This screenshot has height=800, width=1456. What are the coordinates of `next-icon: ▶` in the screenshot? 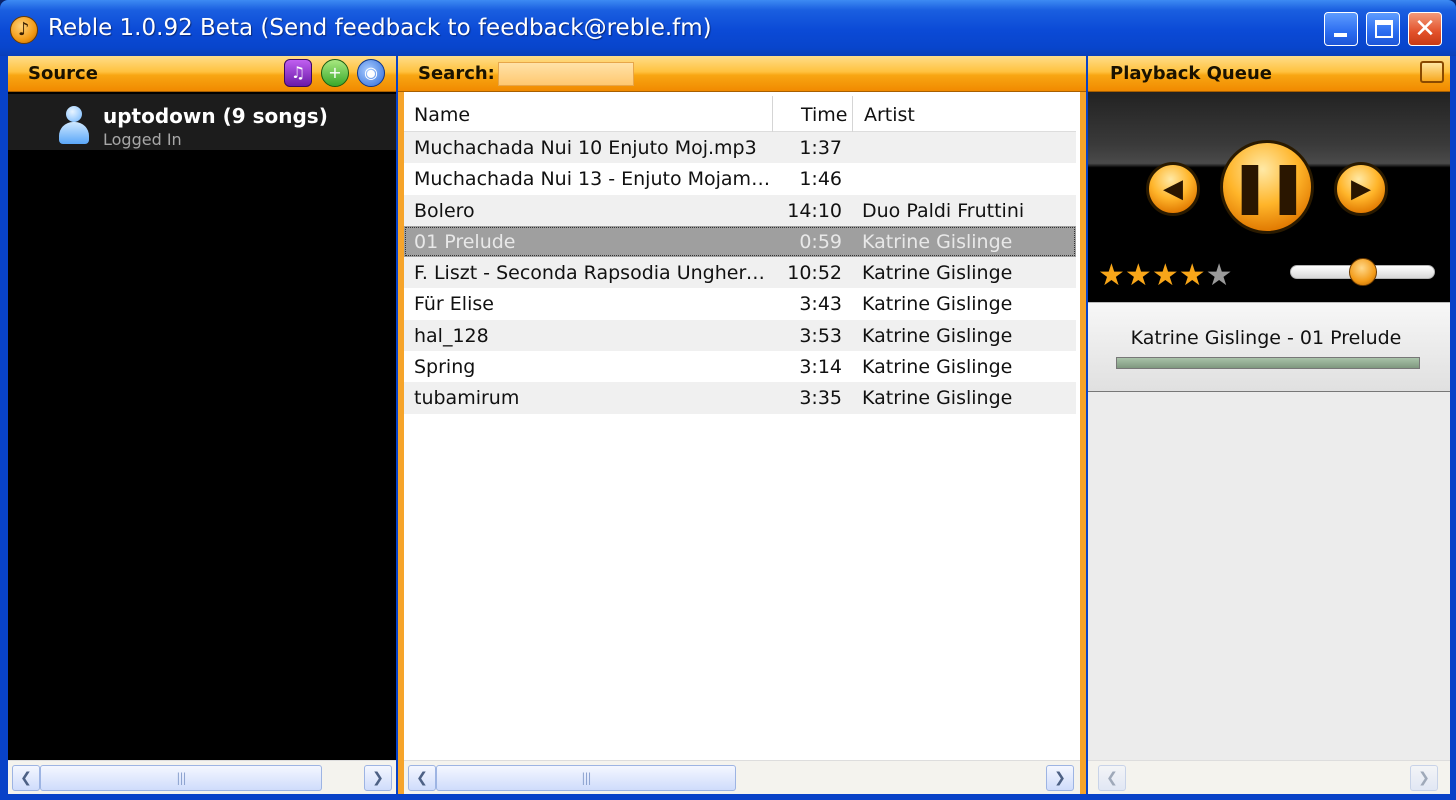 It's located at (1361, 189).